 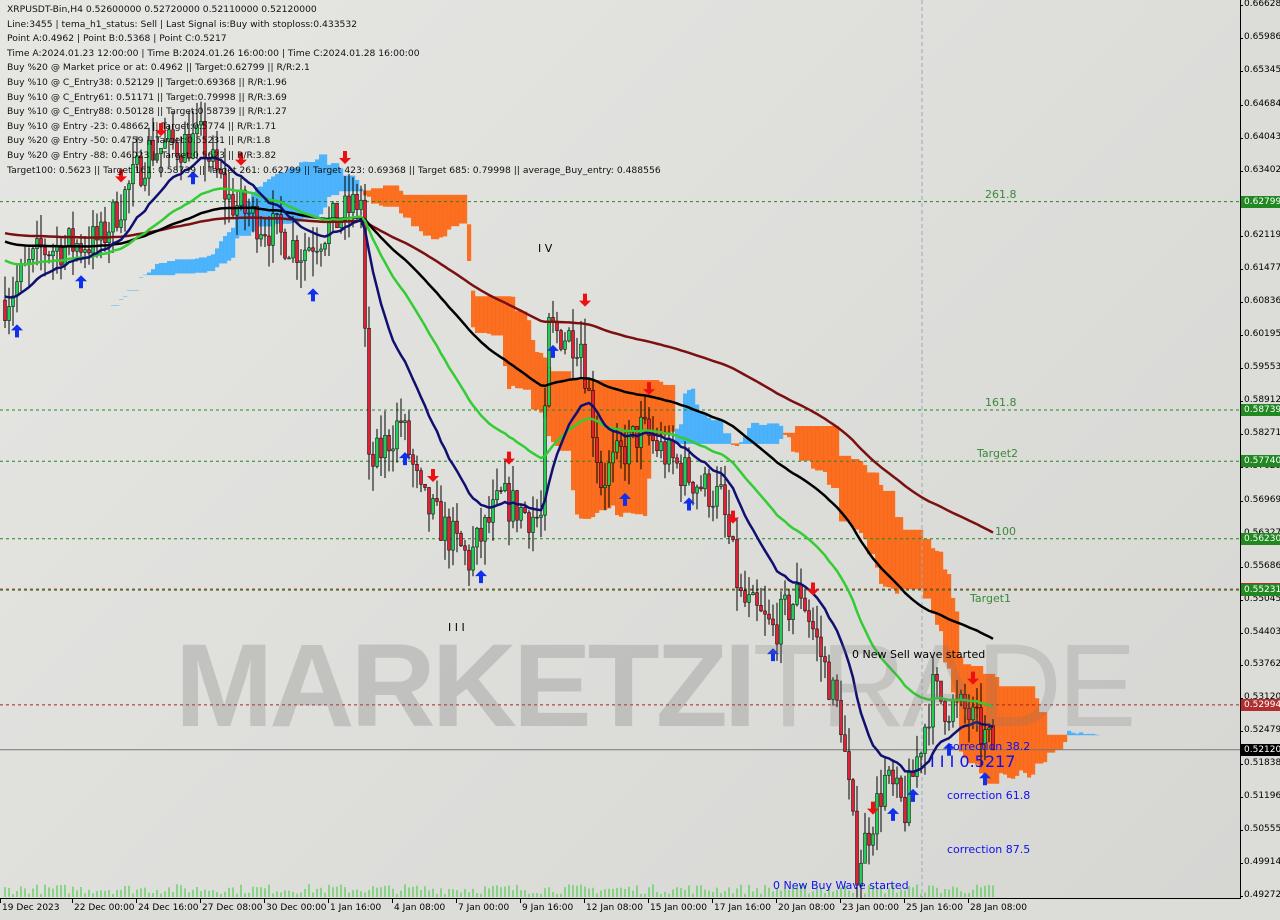 I want to click on y-tick-label: 0.56969, so click(x=1259, y=499).